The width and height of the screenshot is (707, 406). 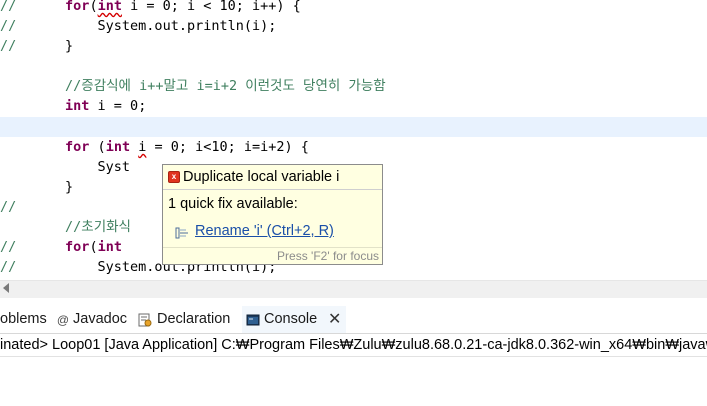 What do you see at coordinates (98, 227) in the screenshot?
I see `code-token: //초기화식` at bounding box center [98, 227].